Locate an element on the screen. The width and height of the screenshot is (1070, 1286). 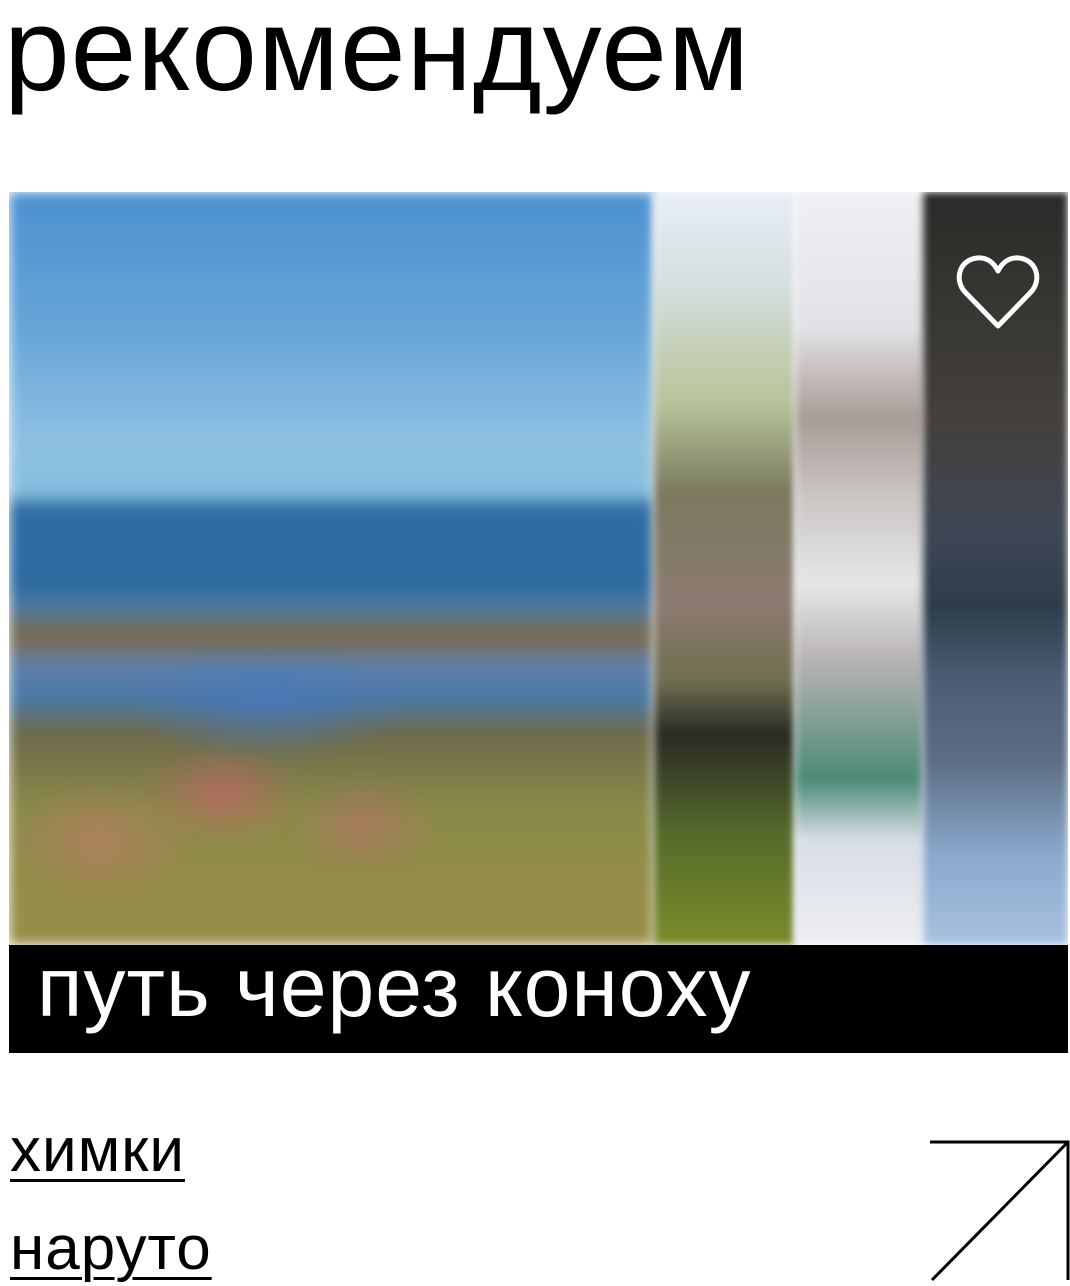
heart-outline-icon is located at coordinates (998, 292).